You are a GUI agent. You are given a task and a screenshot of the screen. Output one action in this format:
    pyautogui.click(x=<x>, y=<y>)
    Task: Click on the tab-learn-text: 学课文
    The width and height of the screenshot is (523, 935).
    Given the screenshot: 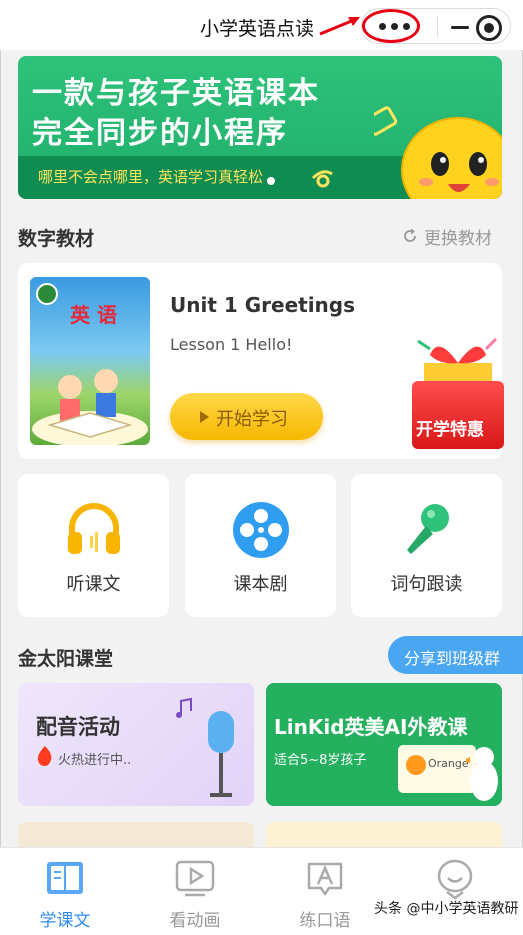 What is the action you would take?
    pyautogui.click(x=65, y=891)
    